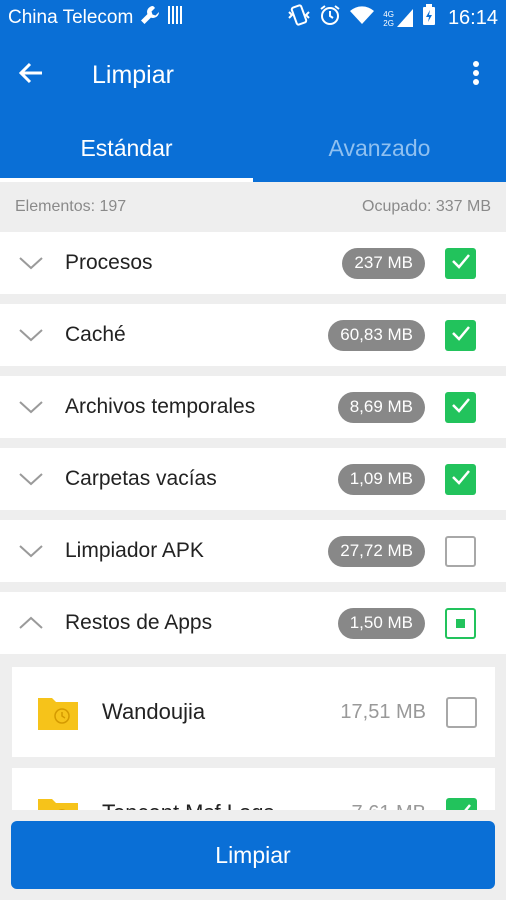 Image resolution: width=506 pixels, height=900 pixels. Describe the element at coordinates (253, 335) in the screenshot. I see `category-row-cache: Caché 60,83 MB` at that location.